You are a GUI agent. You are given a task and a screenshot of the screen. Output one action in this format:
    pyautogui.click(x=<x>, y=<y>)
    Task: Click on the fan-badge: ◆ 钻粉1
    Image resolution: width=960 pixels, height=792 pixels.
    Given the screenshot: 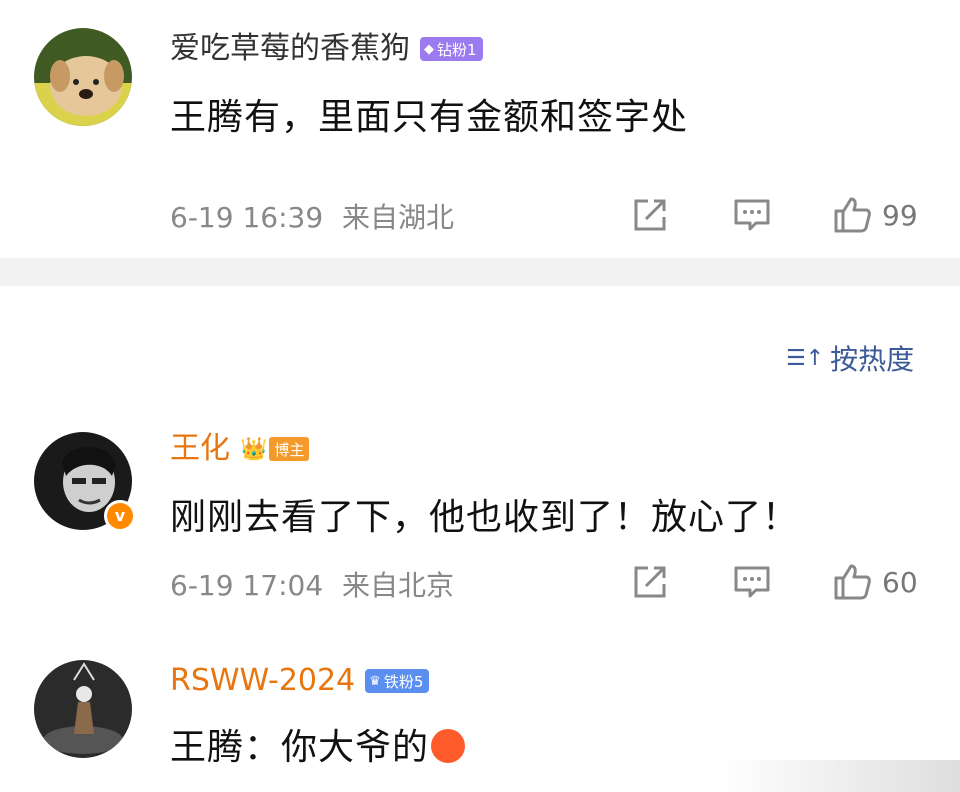 What is the action you would take?
    pyautogui.click(x=451, y=49)
    